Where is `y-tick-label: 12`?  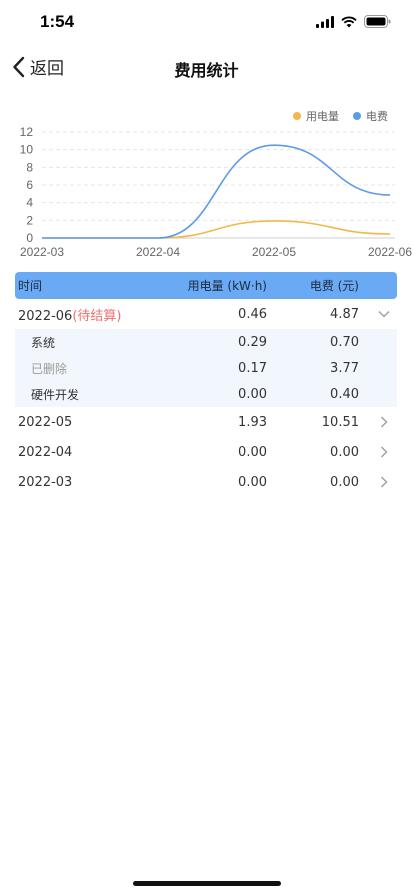 y-tick-label: 12 is located at coordinates (27, 132).